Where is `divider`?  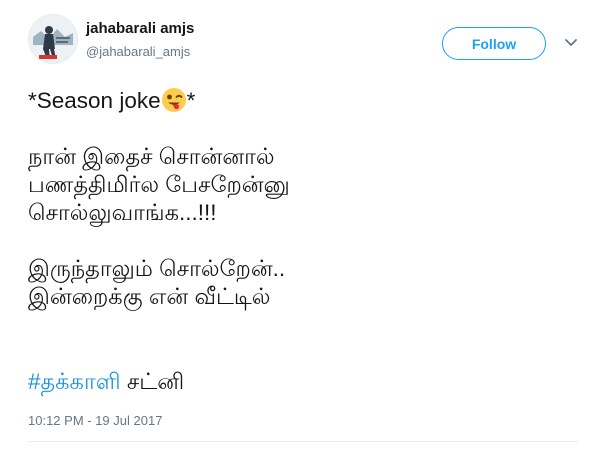
divider is located at coordinates (303, 441).